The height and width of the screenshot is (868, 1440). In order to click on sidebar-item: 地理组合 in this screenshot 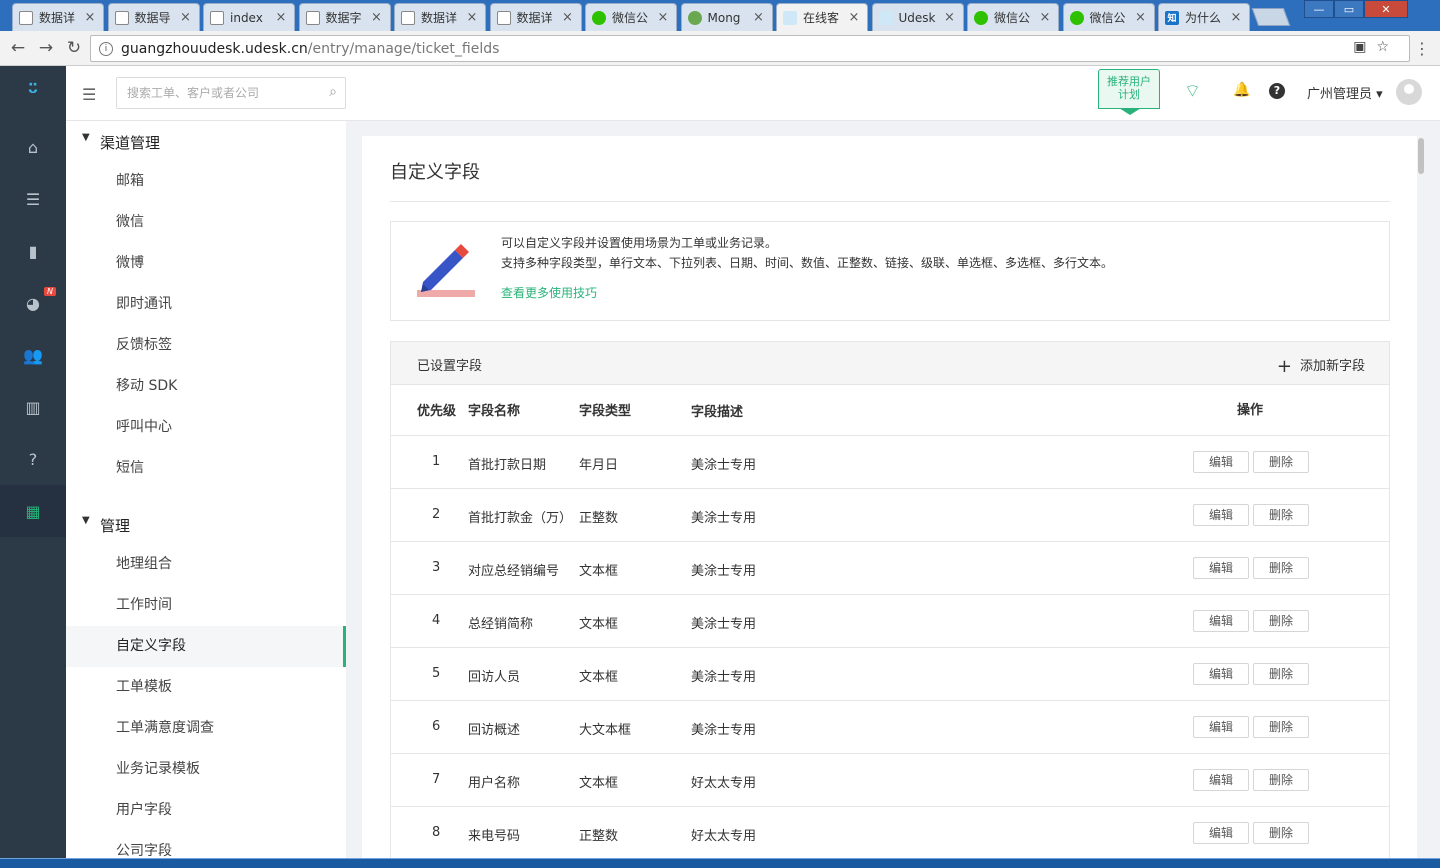, I will do `click(206, 564)`.